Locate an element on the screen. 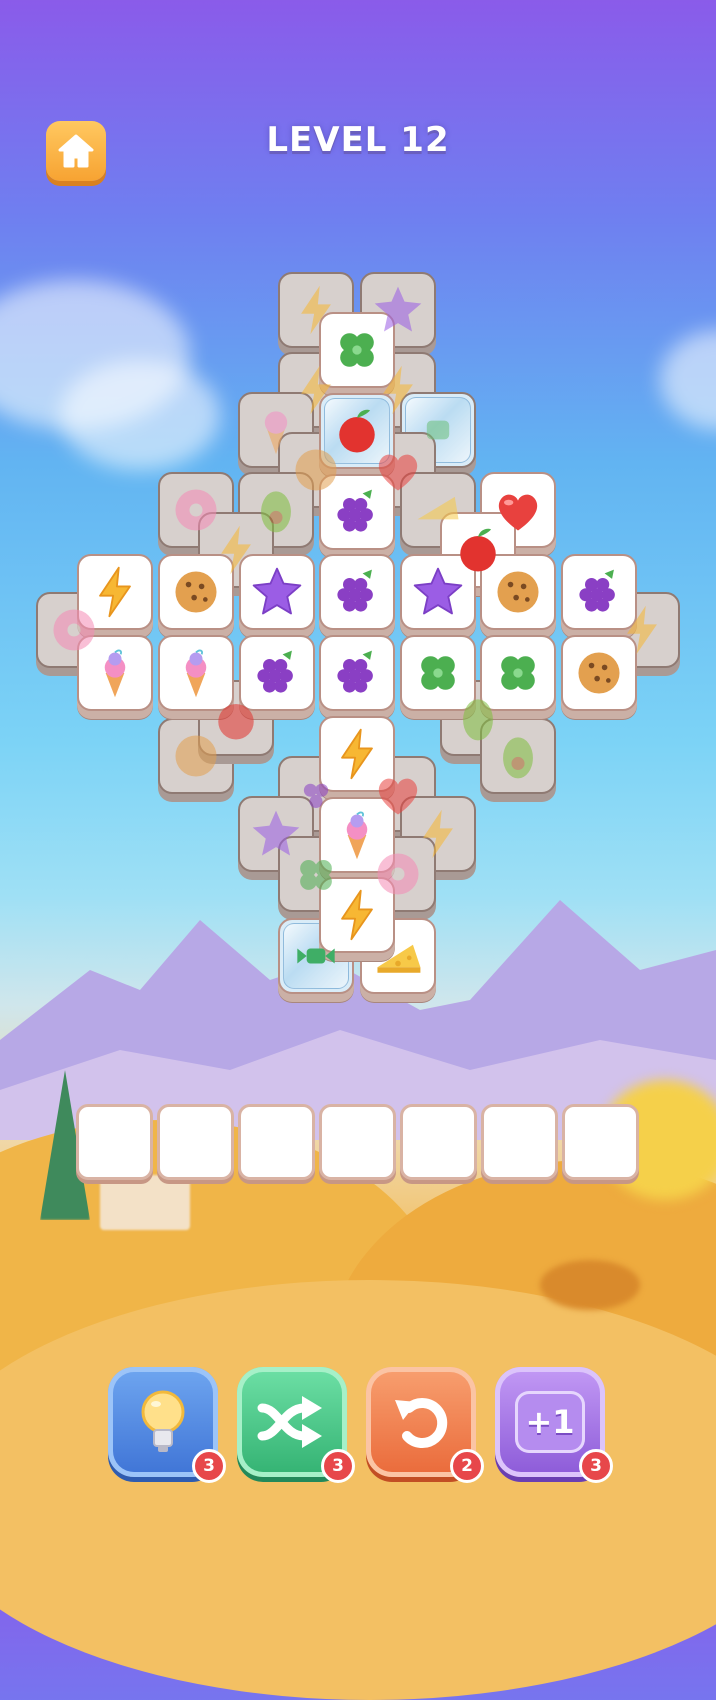 The height and width of the screenshot is (1700, 716). lightbulb-icon is located at coordinates (163, 1421).